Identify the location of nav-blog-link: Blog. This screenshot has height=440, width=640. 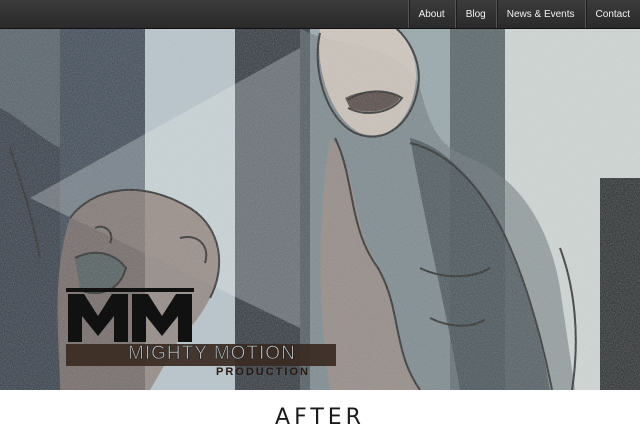
(475, 14).